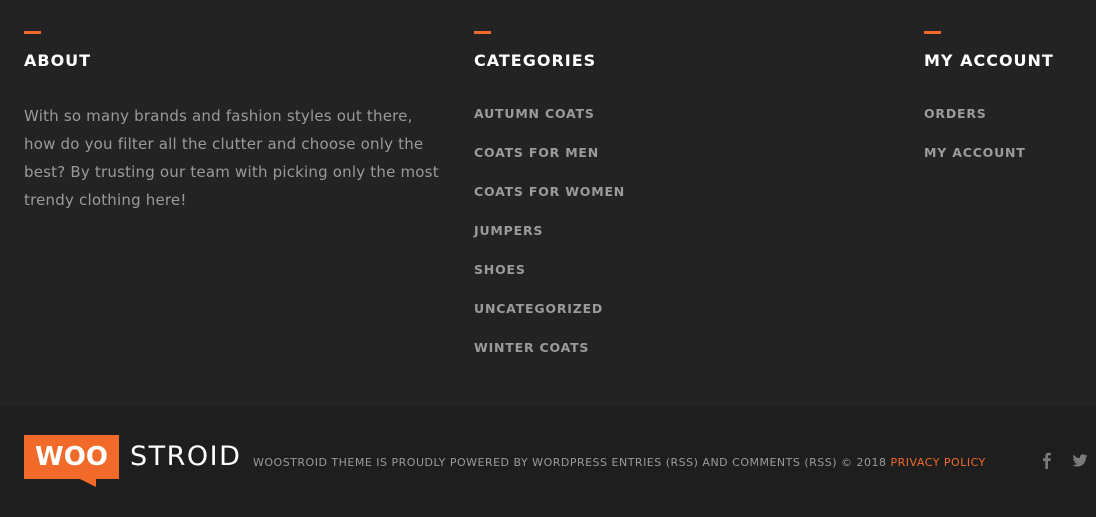 Image resolution: width=1096 pixels, height=517 pixels. I want to click on facebook-link, so click(1048, 460).